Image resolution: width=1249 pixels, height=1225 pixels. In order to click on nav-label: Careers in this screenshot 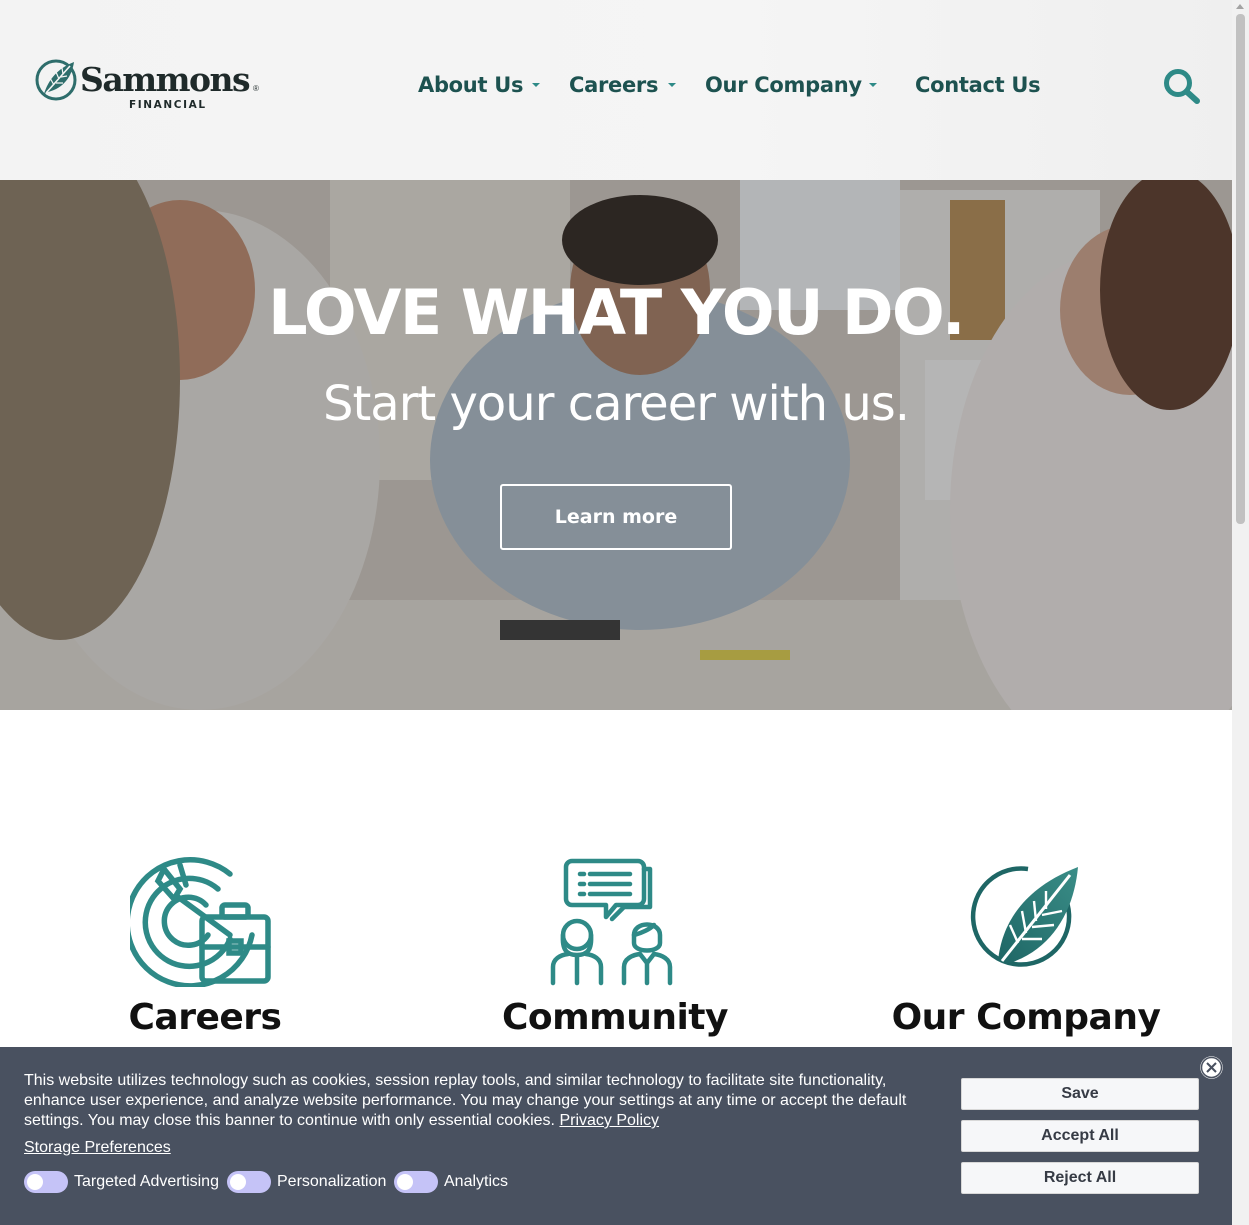, I will do `click(614, 85)`.